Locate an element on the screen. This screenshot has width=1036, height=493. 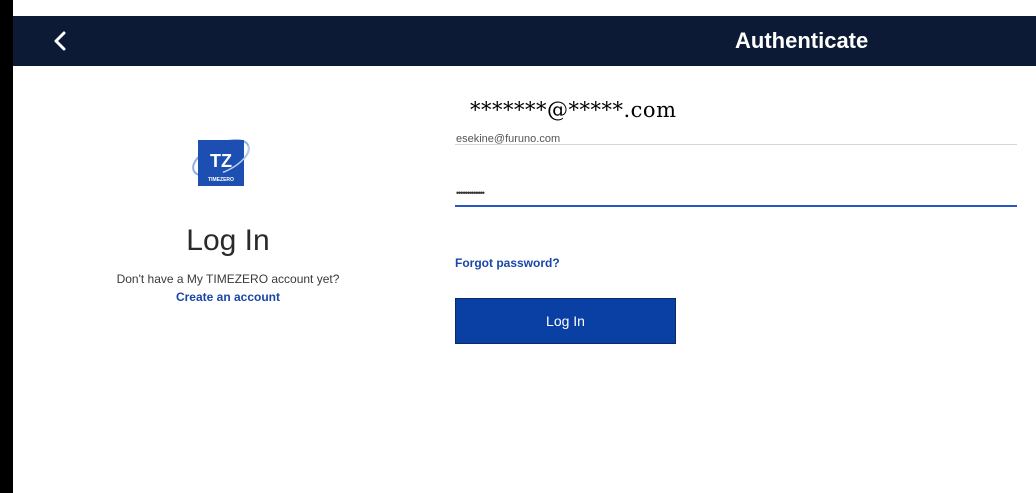
timezero-logo: TZ TIMEZERO is located at coordinates (221, 163).